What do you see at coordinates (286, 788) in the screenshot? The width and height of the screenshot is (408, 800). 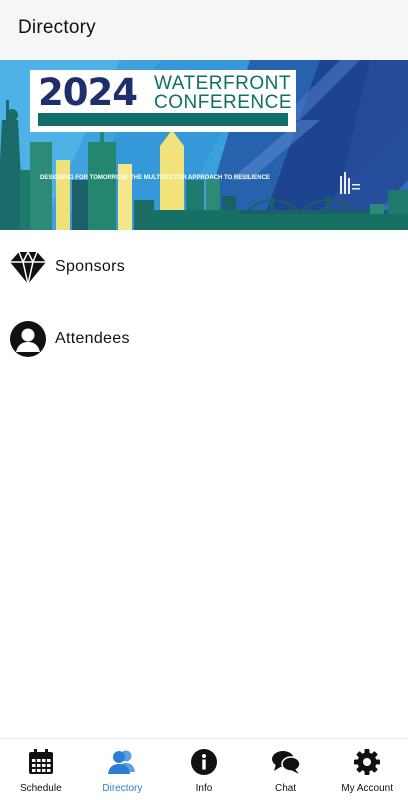 I see `tab-label: Chat` at bounding box center [286, 788].